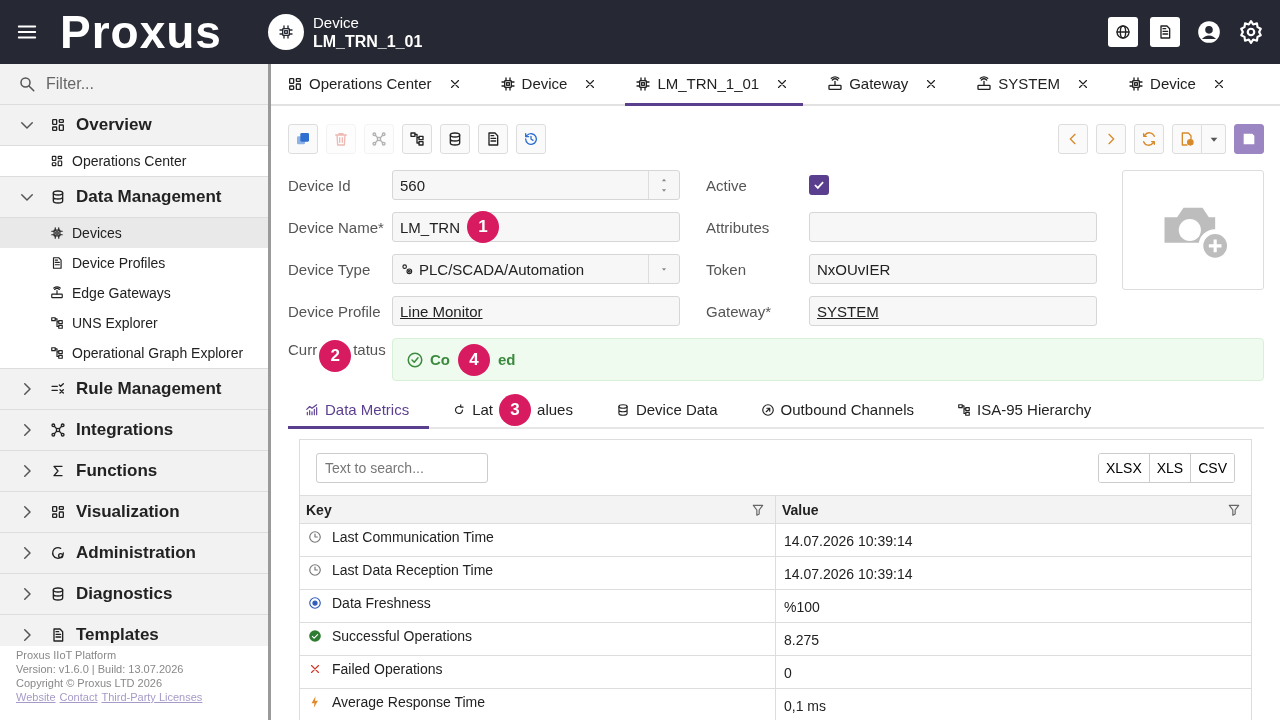 This screenshot has width=1280, height=720. I want to click on checkbox, so click(819, 185).